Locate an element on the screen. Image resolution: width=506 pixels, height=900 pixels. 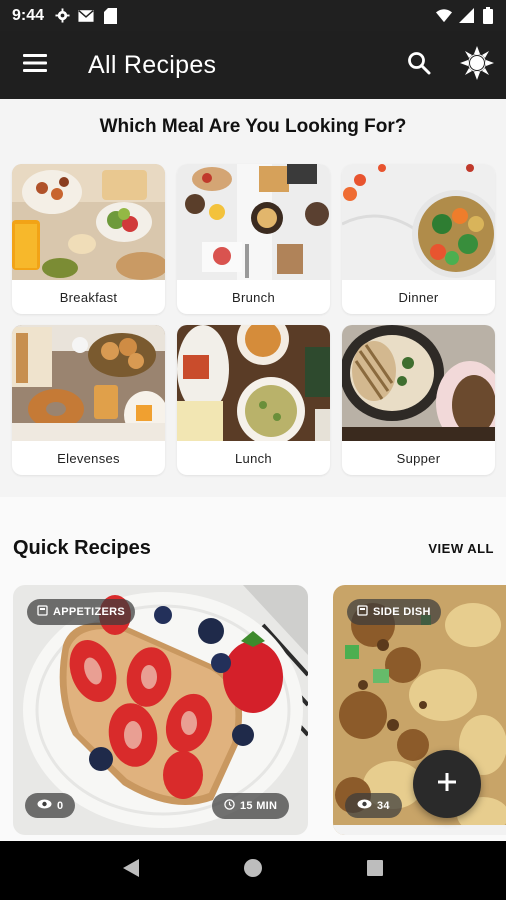
clock-icon is located at coordinates (229, 806).